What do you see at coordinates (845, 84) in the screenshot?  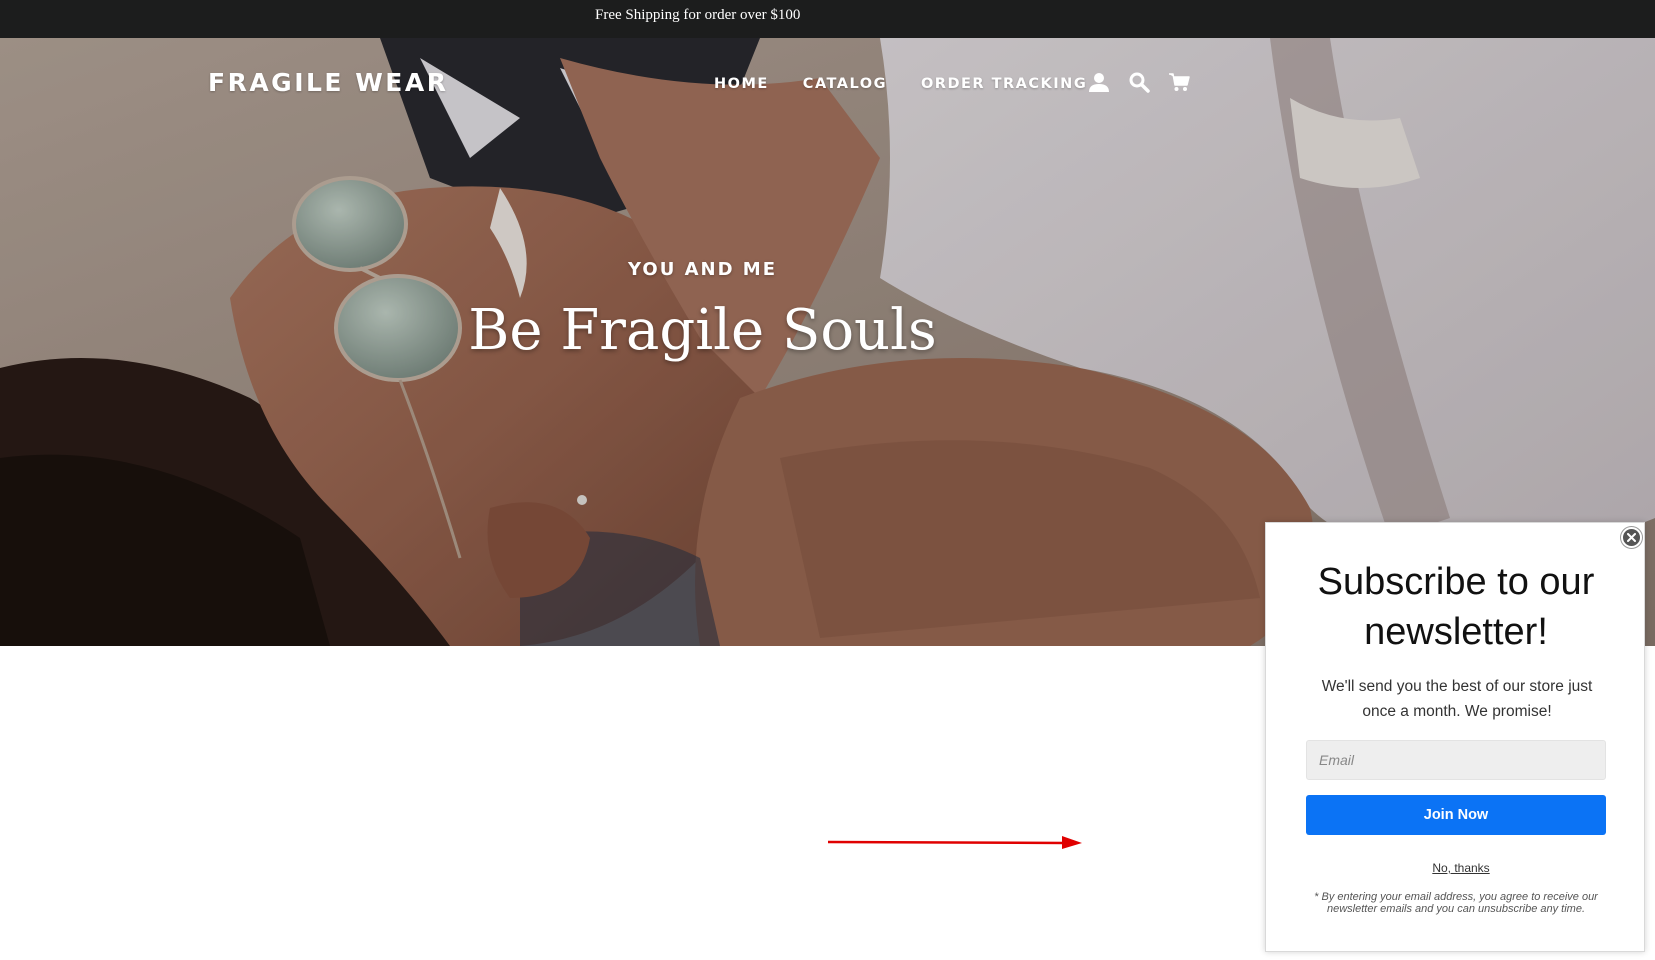 I see `nav-catalog: CATALOG` at bounding box center [845, 84].